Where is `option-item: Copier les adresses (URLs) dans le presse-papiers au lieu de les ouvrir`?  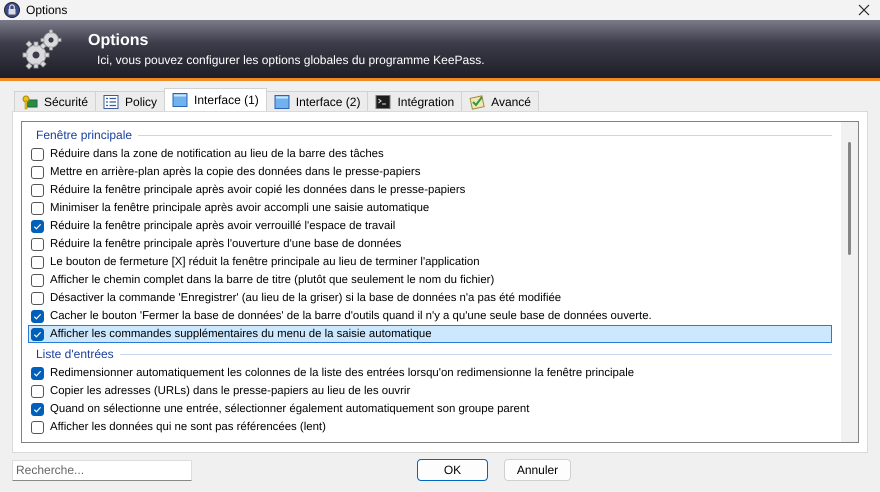 option-item: Copier les adresses (URLs) dans le presse-papiers au lieu de les ouvrir is located at coordinates (430, 391).